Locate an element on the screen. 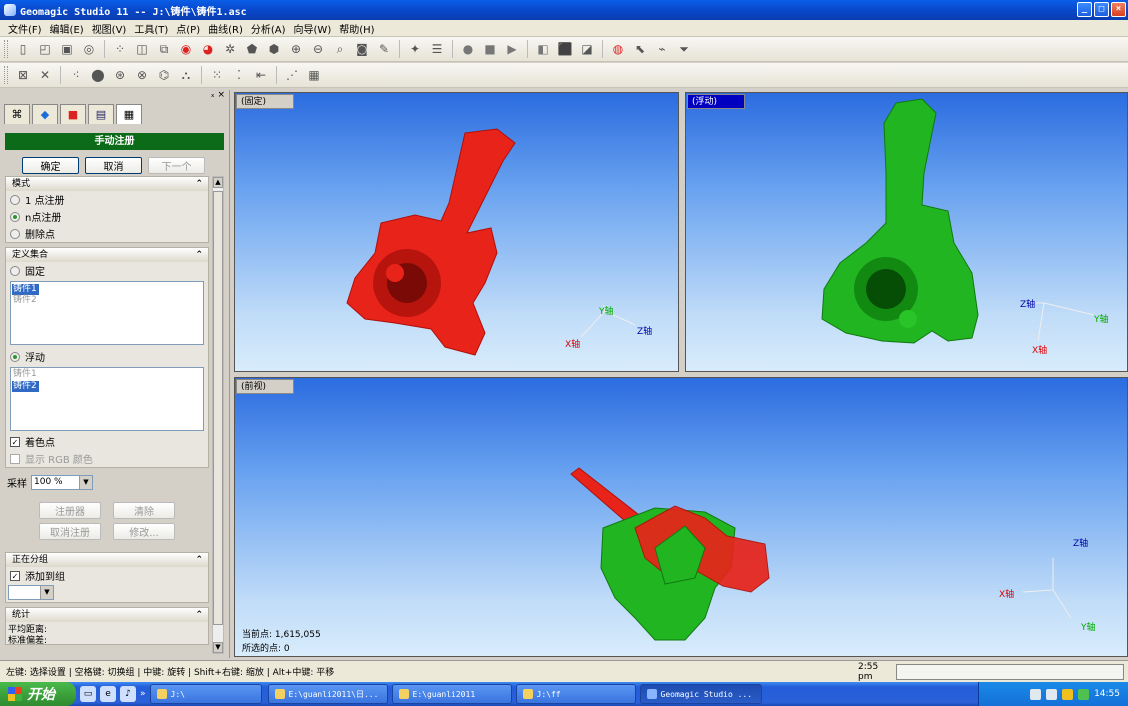  ok-button: 确定 is located at coordinates (50, 165).